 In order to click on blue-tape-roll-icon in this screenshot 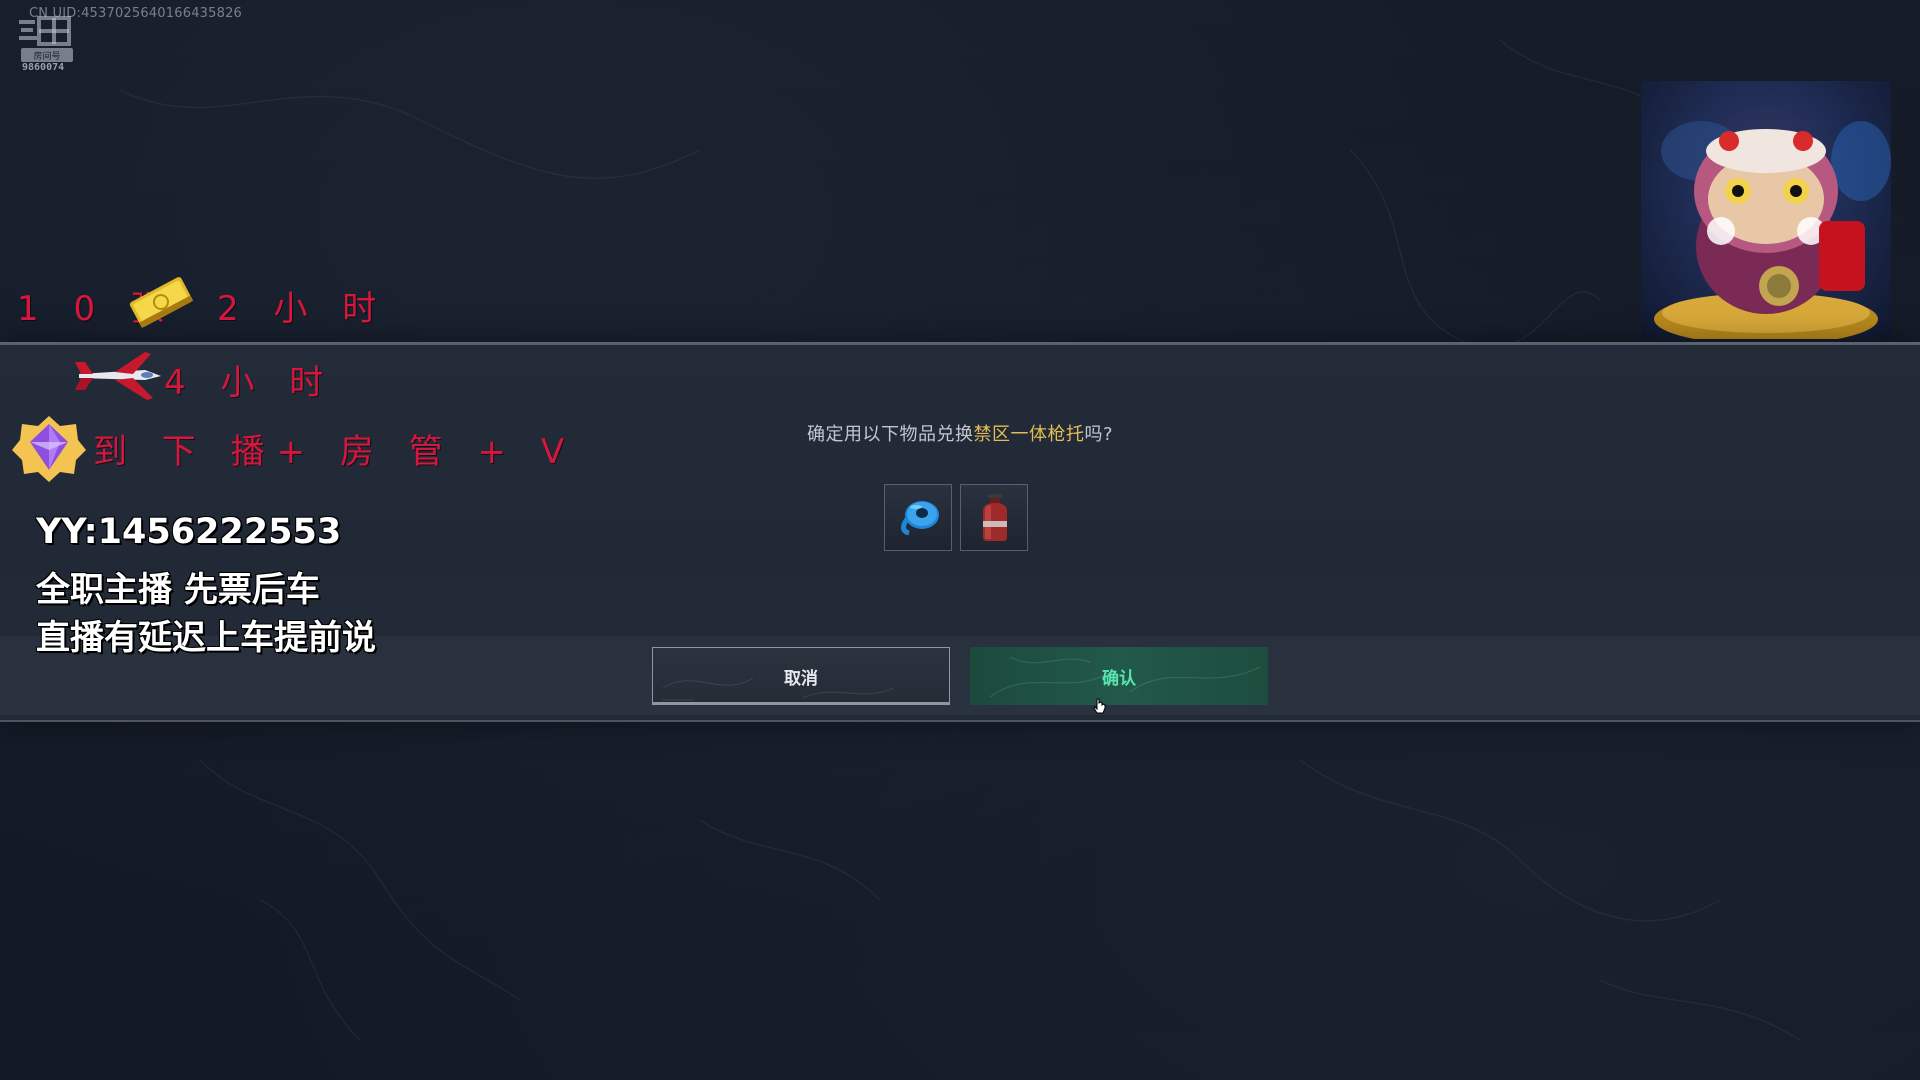, I will do `click(920, 518)`.